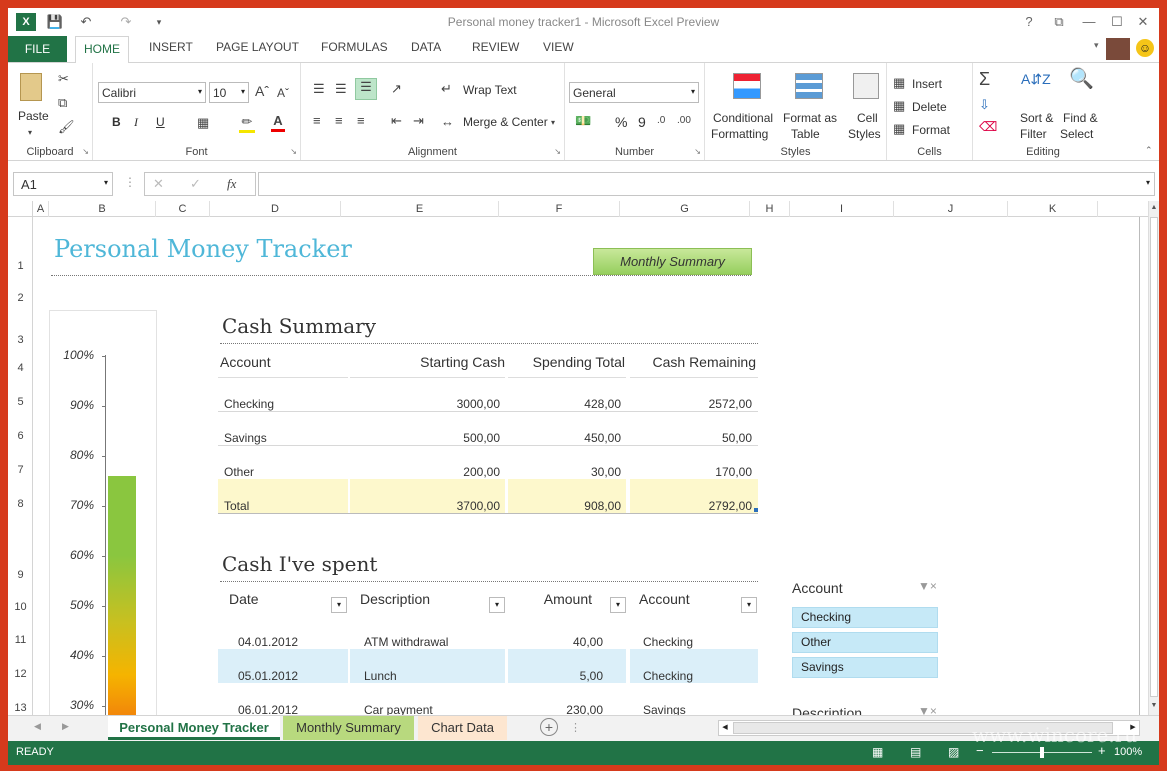 The width and height of the screenshot is (1167, 771). I want to click on merge-center-button: Merge & Center, so click(505, 122).